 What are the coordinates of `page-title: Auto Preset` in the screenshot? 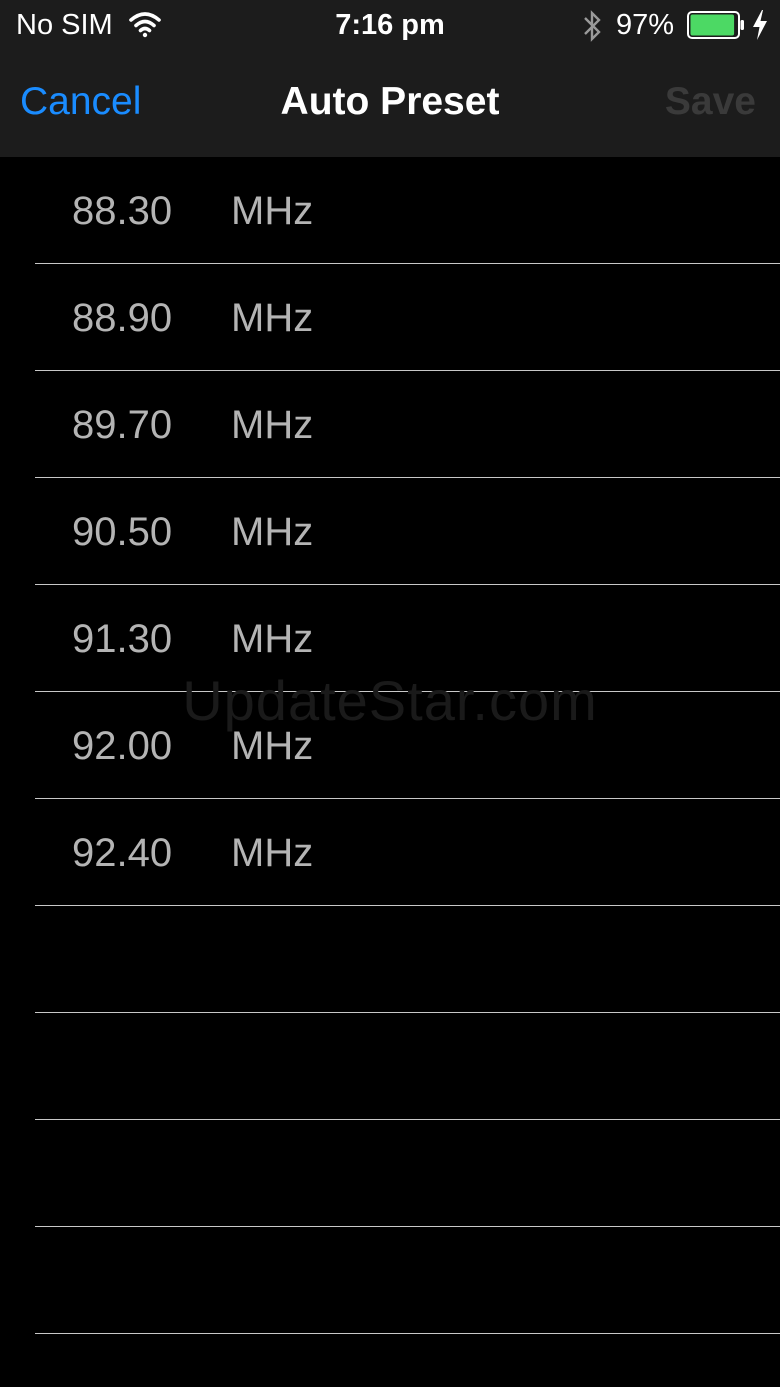 It's located at (390, 101).